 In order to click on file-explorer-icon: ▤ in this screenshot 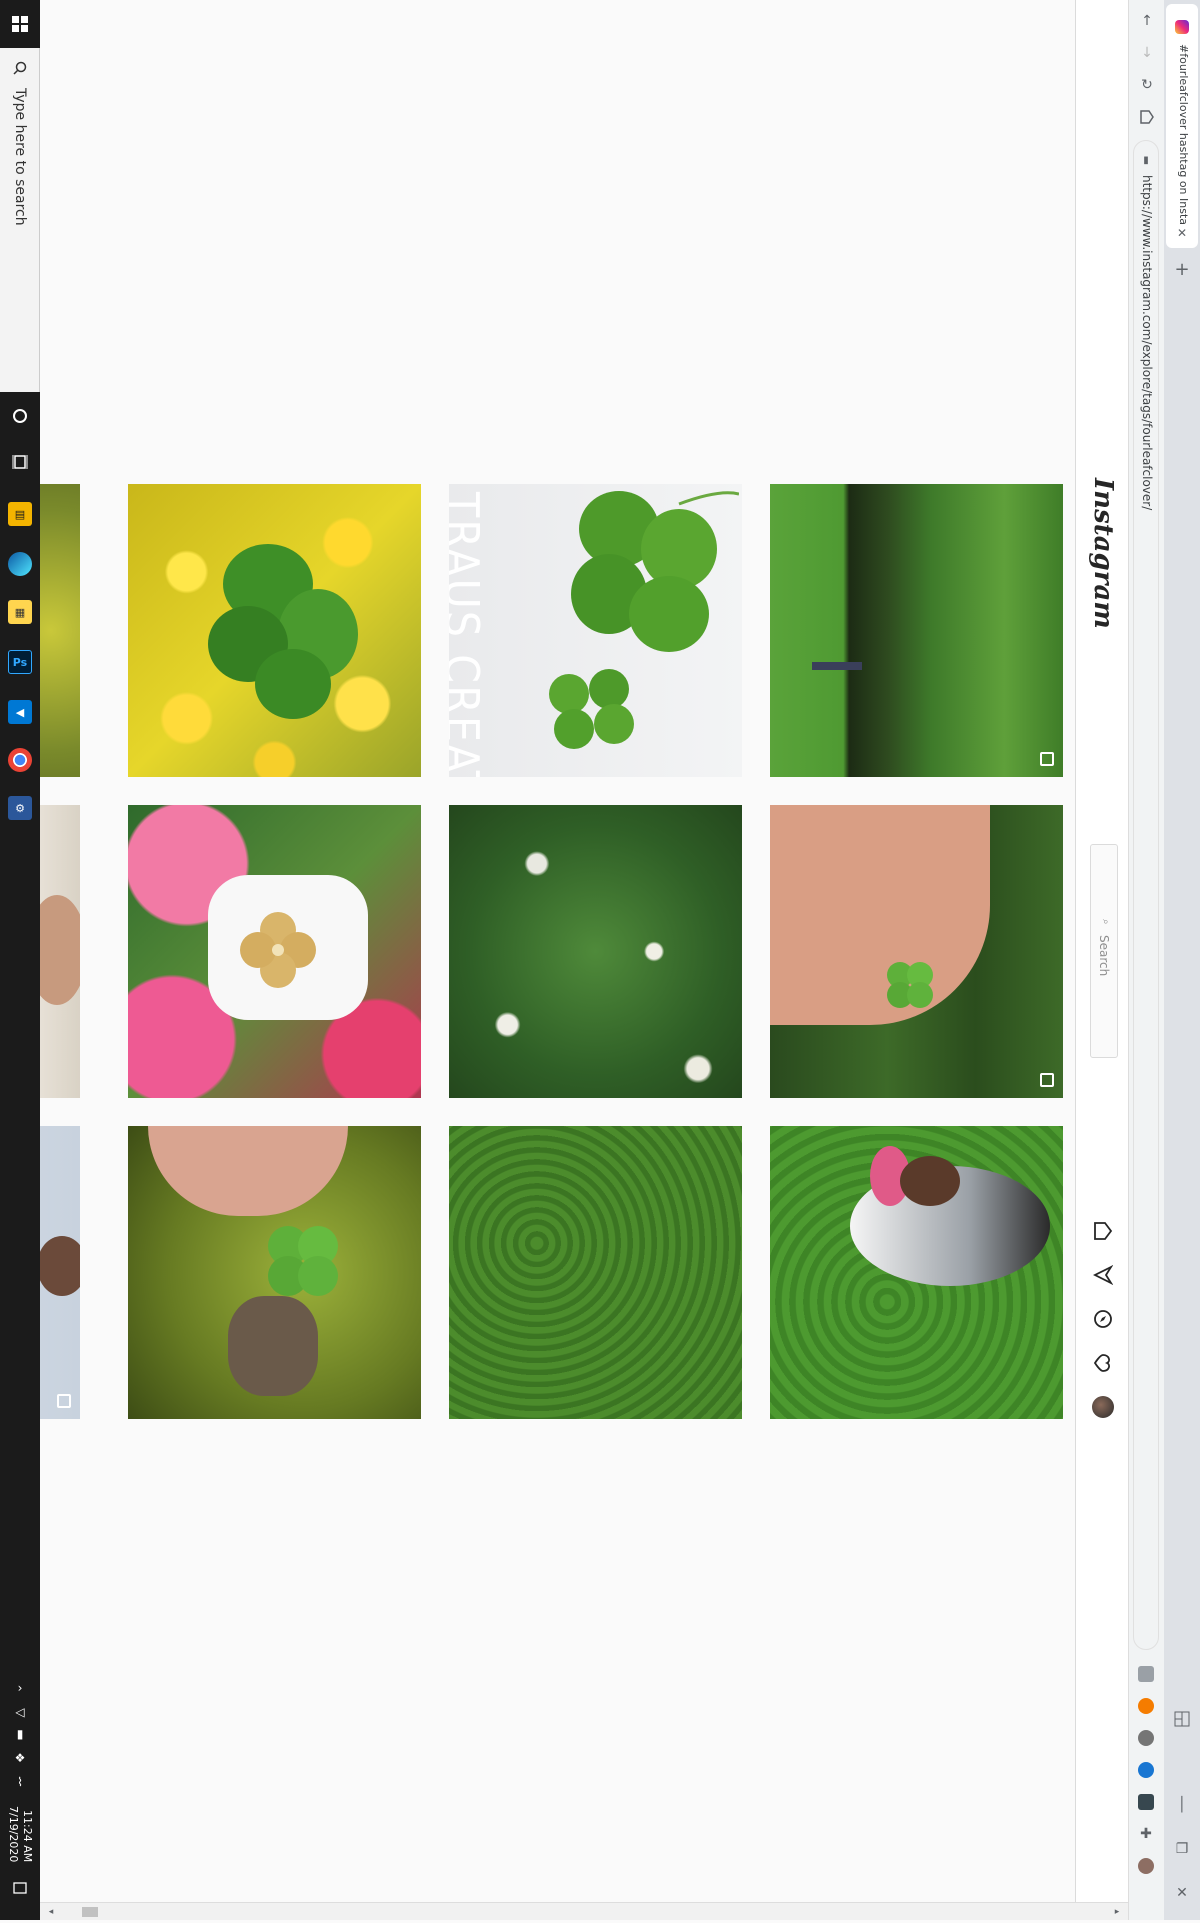, I will do `click(20, 514)`.